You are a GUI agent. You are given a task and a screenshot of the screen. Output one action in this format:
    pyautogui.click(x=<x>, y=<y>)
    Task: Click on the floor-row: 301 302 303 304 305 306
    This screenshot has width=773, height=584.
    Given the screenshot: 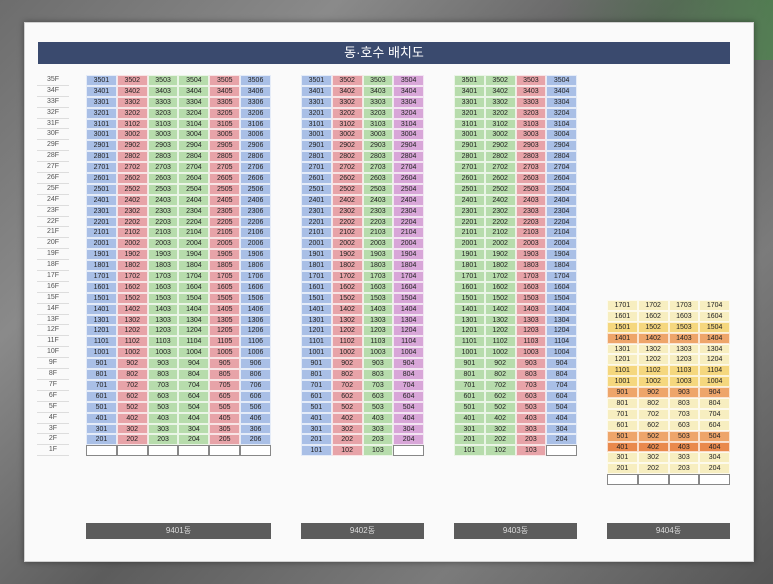 What is the action you would take?
    pyautogui.click(x=178, y=429)
    